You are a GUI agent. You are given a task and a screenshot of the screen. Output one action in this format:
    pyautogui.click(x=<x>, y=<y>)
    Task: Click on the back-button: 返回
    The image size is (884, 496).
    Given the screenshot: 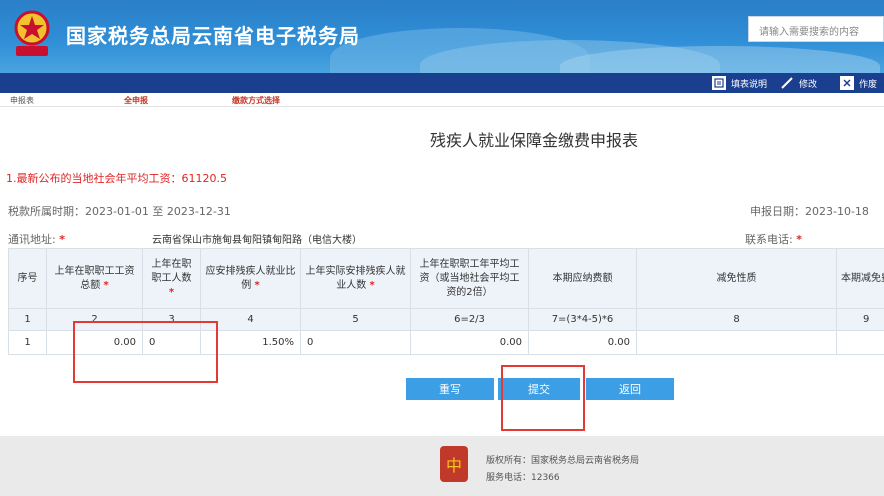 What is the action you would take?
    pyautogui.click(x=630, y=389)
    